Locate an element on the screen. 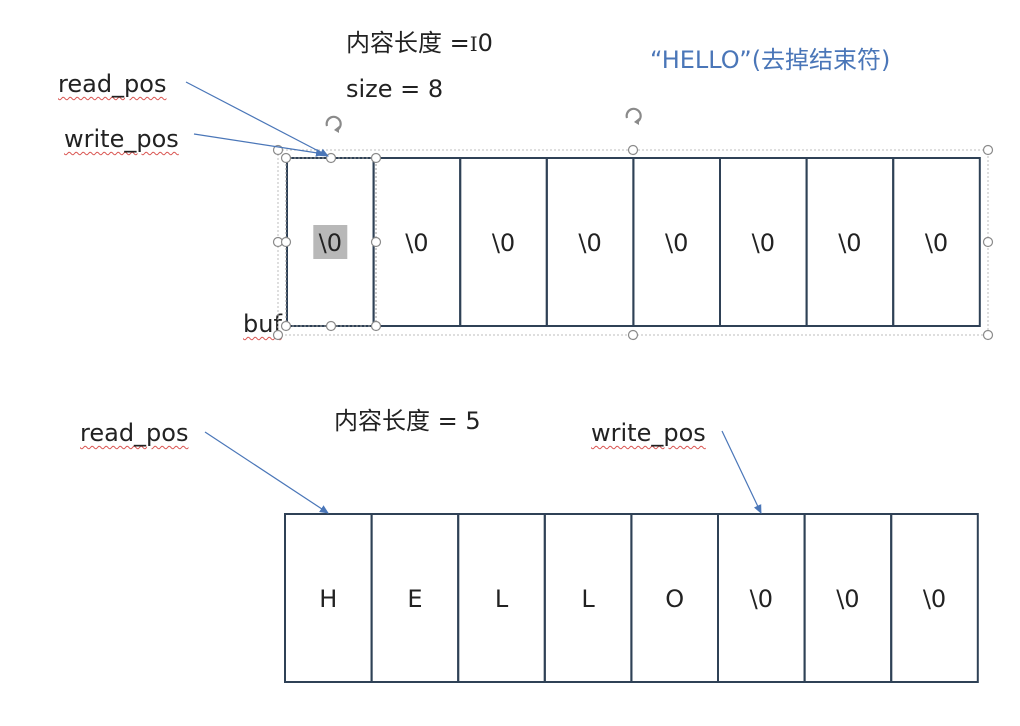 The image size is (1020, 726). write-pos-arrow is located at coordinates (741, 472).